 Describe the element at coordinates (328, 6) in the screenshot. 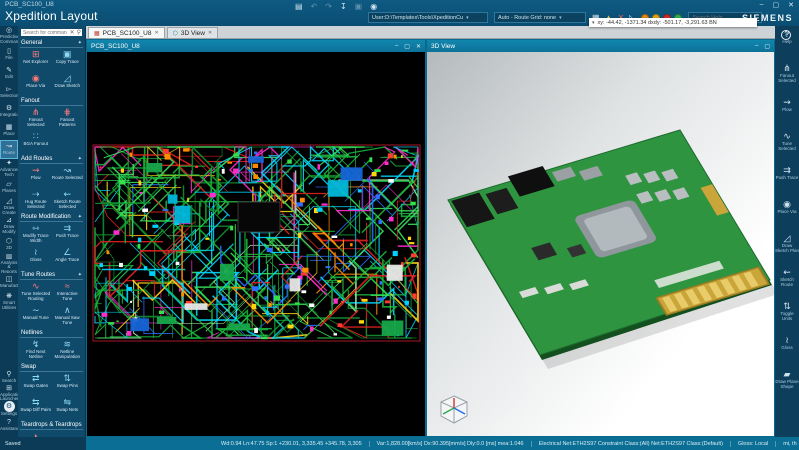

I see `redo-icon: ↷` at that location.